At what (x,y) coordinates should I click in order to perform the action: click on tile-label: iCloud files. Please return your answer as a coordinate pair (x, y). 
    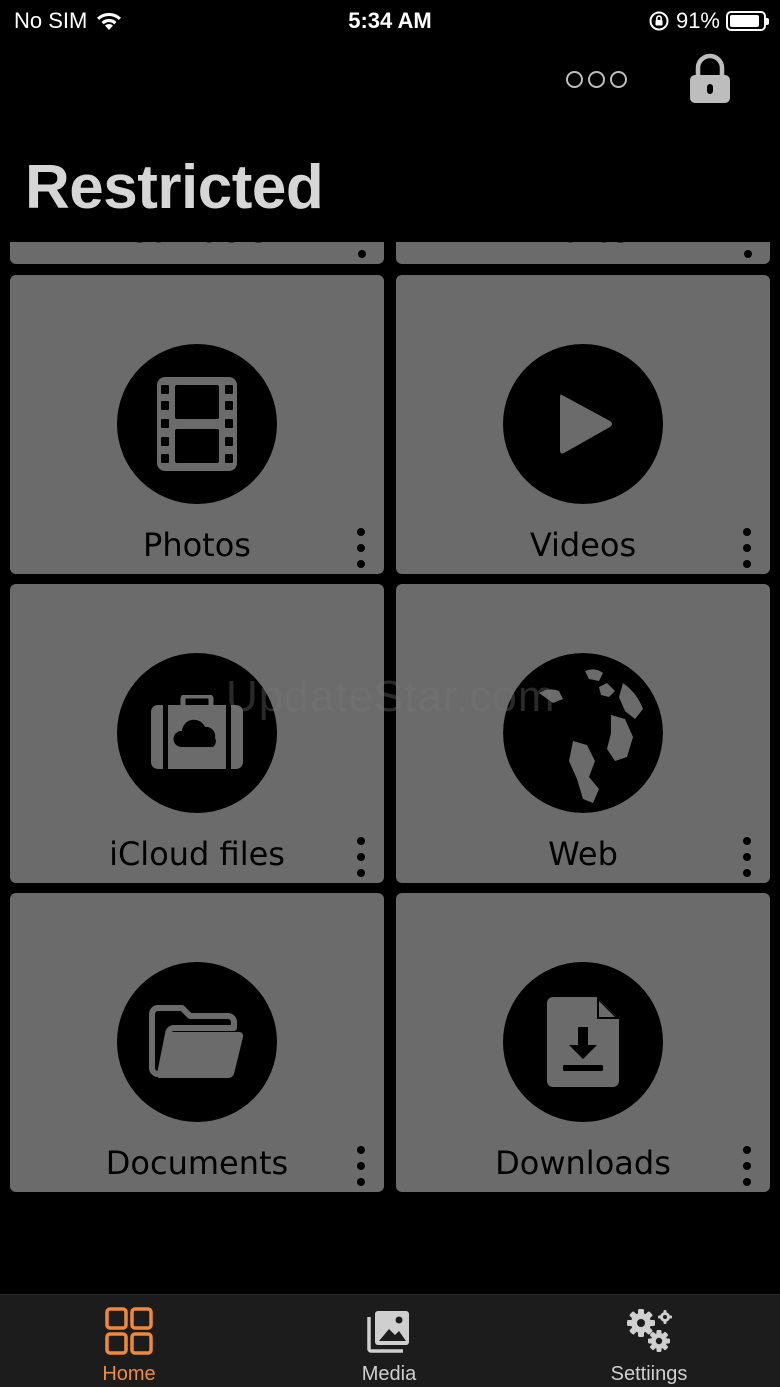
    Looking at the image, I should click on (197, 854).